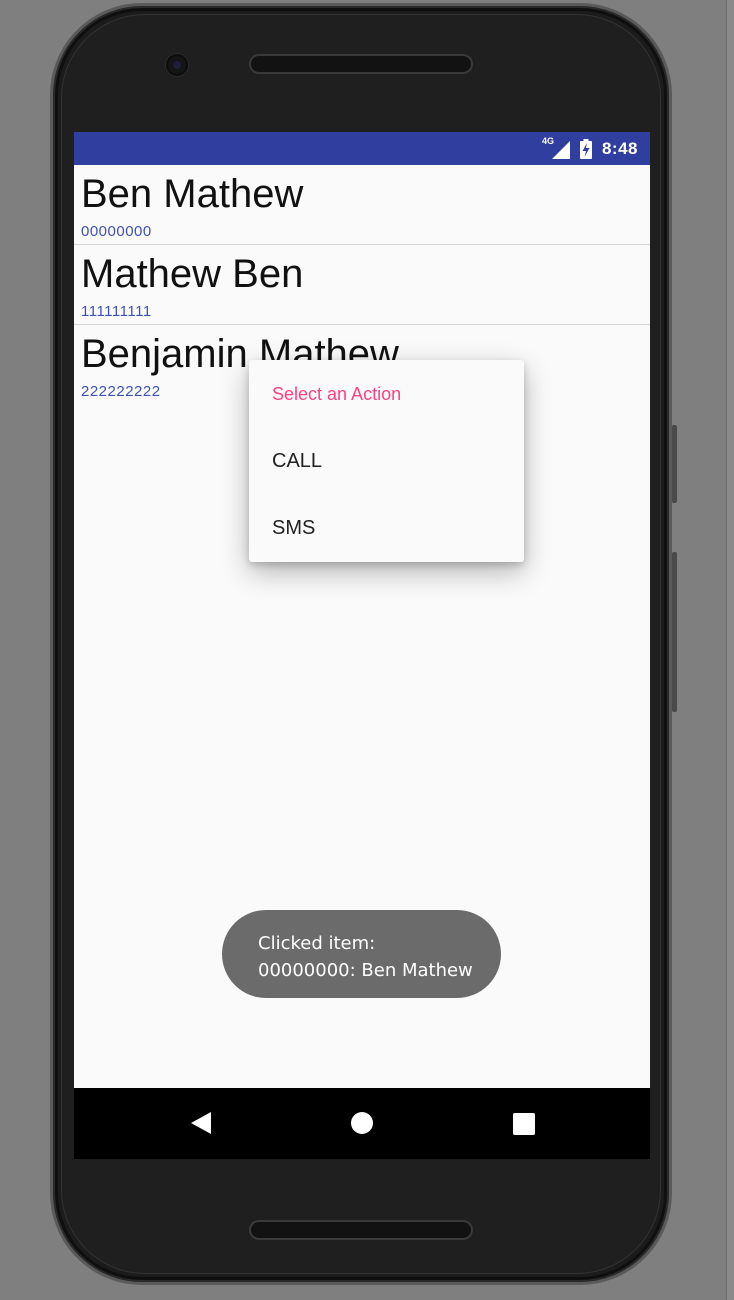 The height and width of the screenshot is (1300, 734). I want to click on recents-icon, so click(524, 1126).